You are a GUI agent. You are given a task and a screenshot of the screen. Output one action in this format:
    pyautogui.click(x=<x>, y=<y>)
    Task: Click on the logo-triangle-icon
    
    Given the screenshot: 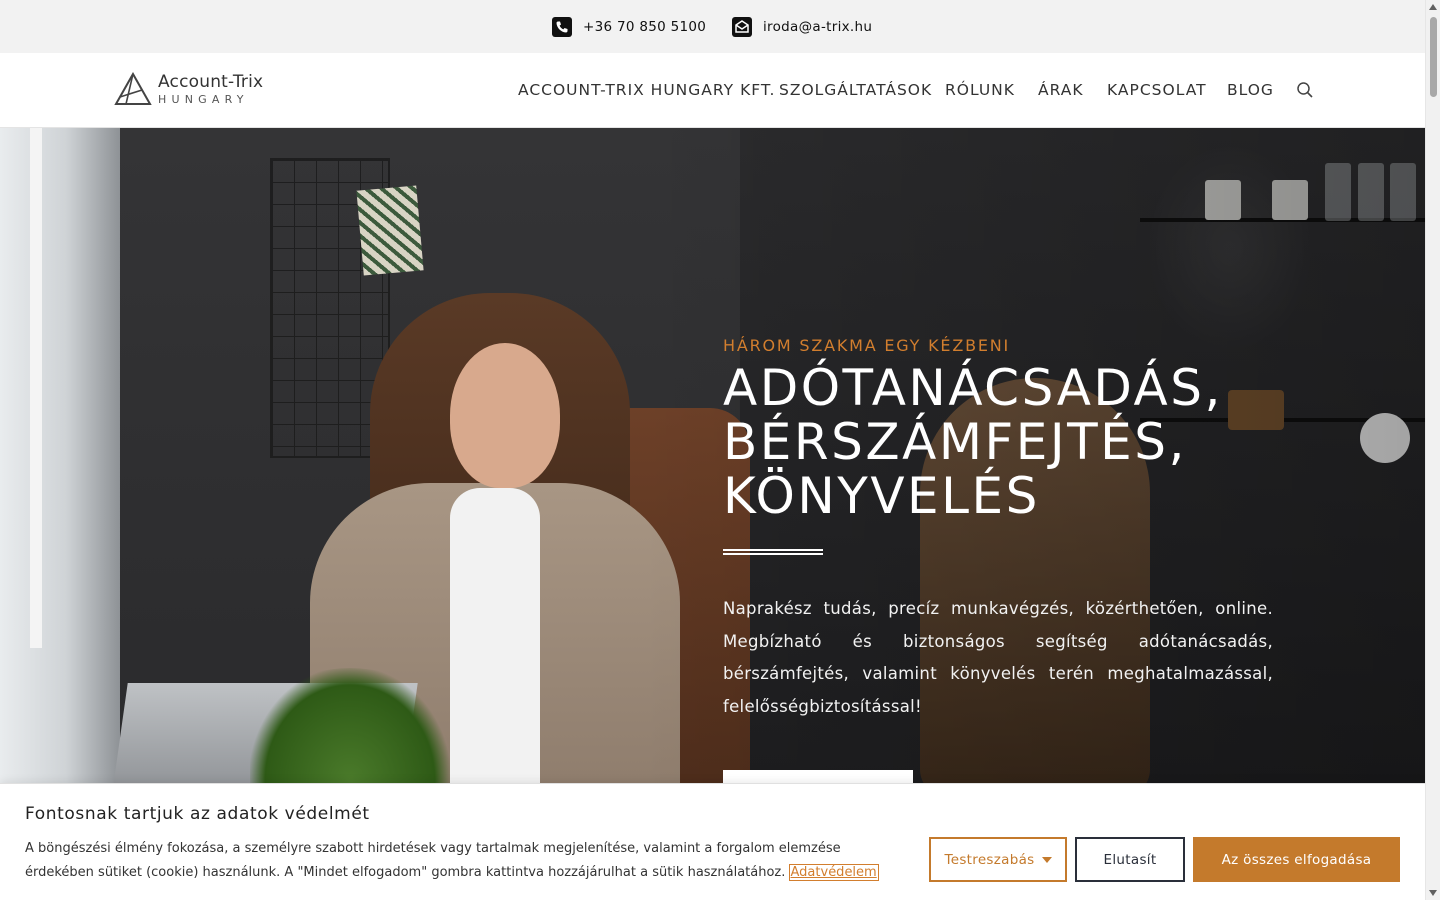 What is the action you would take?
    pyautogui.click(x=133, y=88)
    